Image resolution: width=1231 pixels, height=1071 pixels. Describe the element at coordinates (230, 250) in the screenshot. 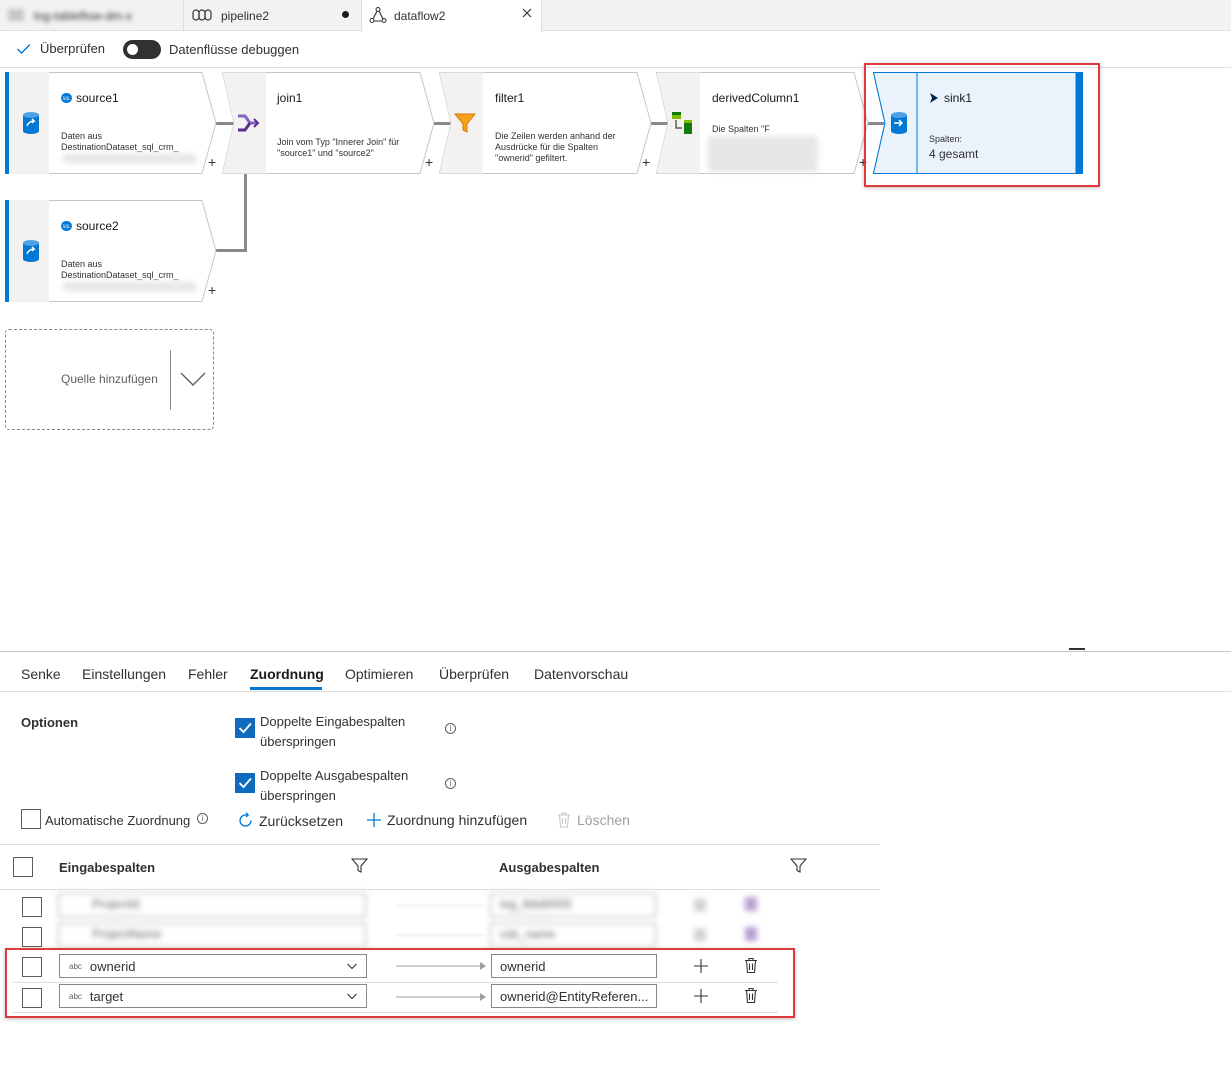

I see `connector-line` at that location.